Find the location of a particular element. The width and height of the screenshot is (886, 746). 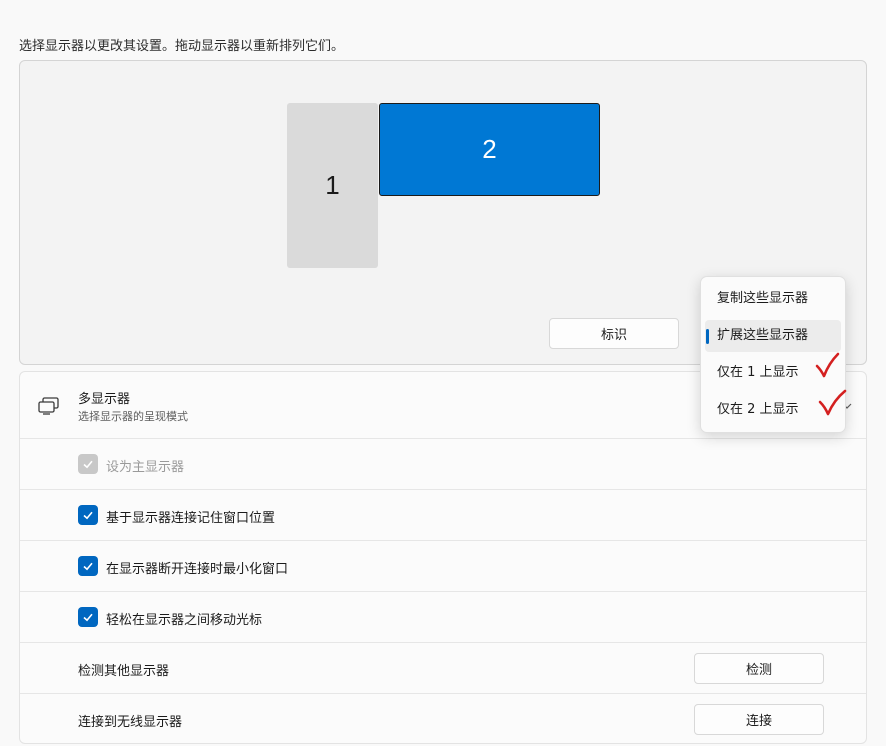

make-main-display-row: 设为主显示器 is located at coordinates (443, 464).